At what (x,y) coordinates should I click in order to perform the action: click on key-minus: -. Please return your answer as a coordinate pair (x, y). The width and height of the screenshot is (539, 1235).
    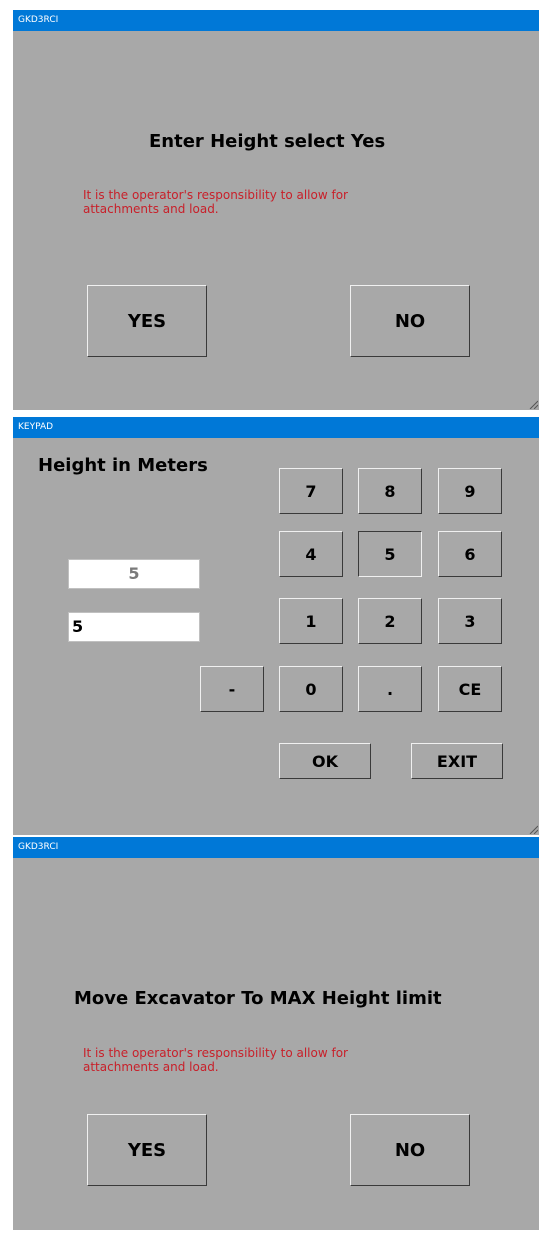
    Looking at the image, I should click on (232, 689).